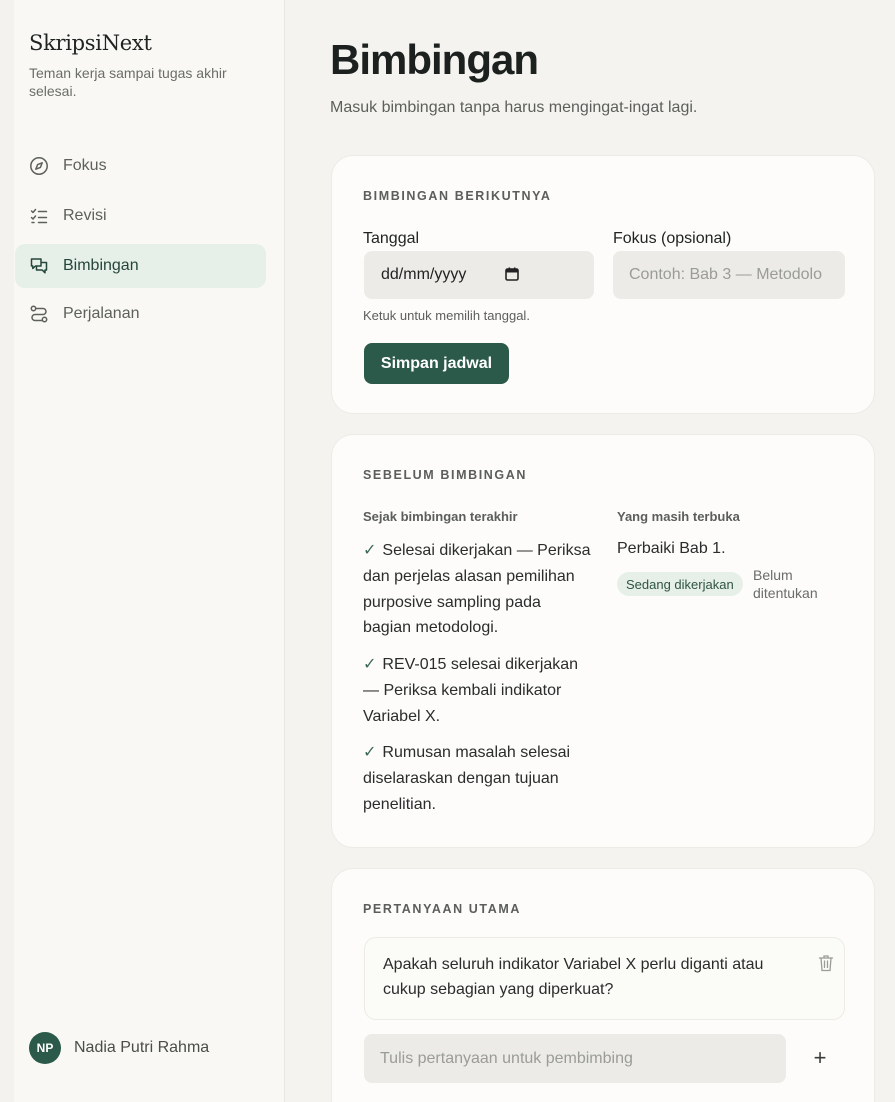 The image size is (895, 1102). Describe the element at coordinates (45, 1048) in the screenshot. I see `avatar: NP` at that location.